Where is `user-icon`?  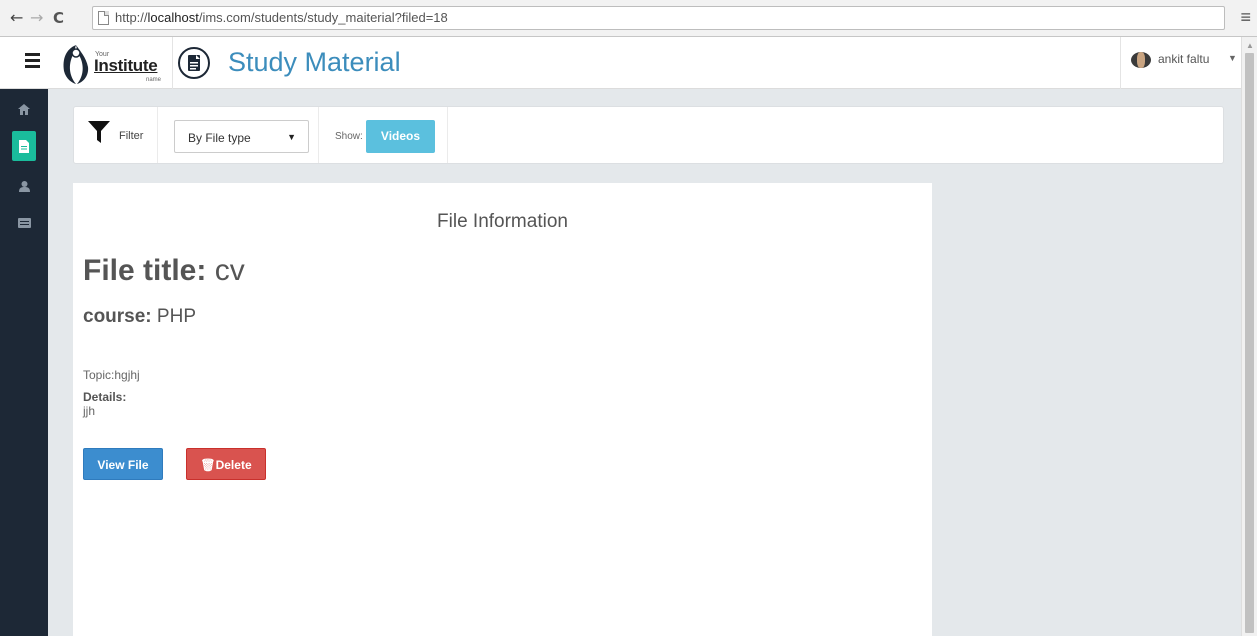 user-icon is located at coordinates (24, 186).